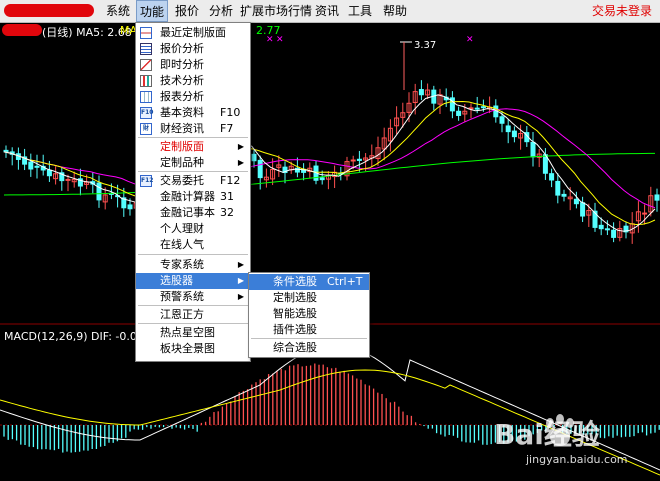 The width and height of the screenshot is (660, 481). Describe the element at coordinates (309, 330) in the screenshot. I see `submenu-item-3: 插件选股` at that location.